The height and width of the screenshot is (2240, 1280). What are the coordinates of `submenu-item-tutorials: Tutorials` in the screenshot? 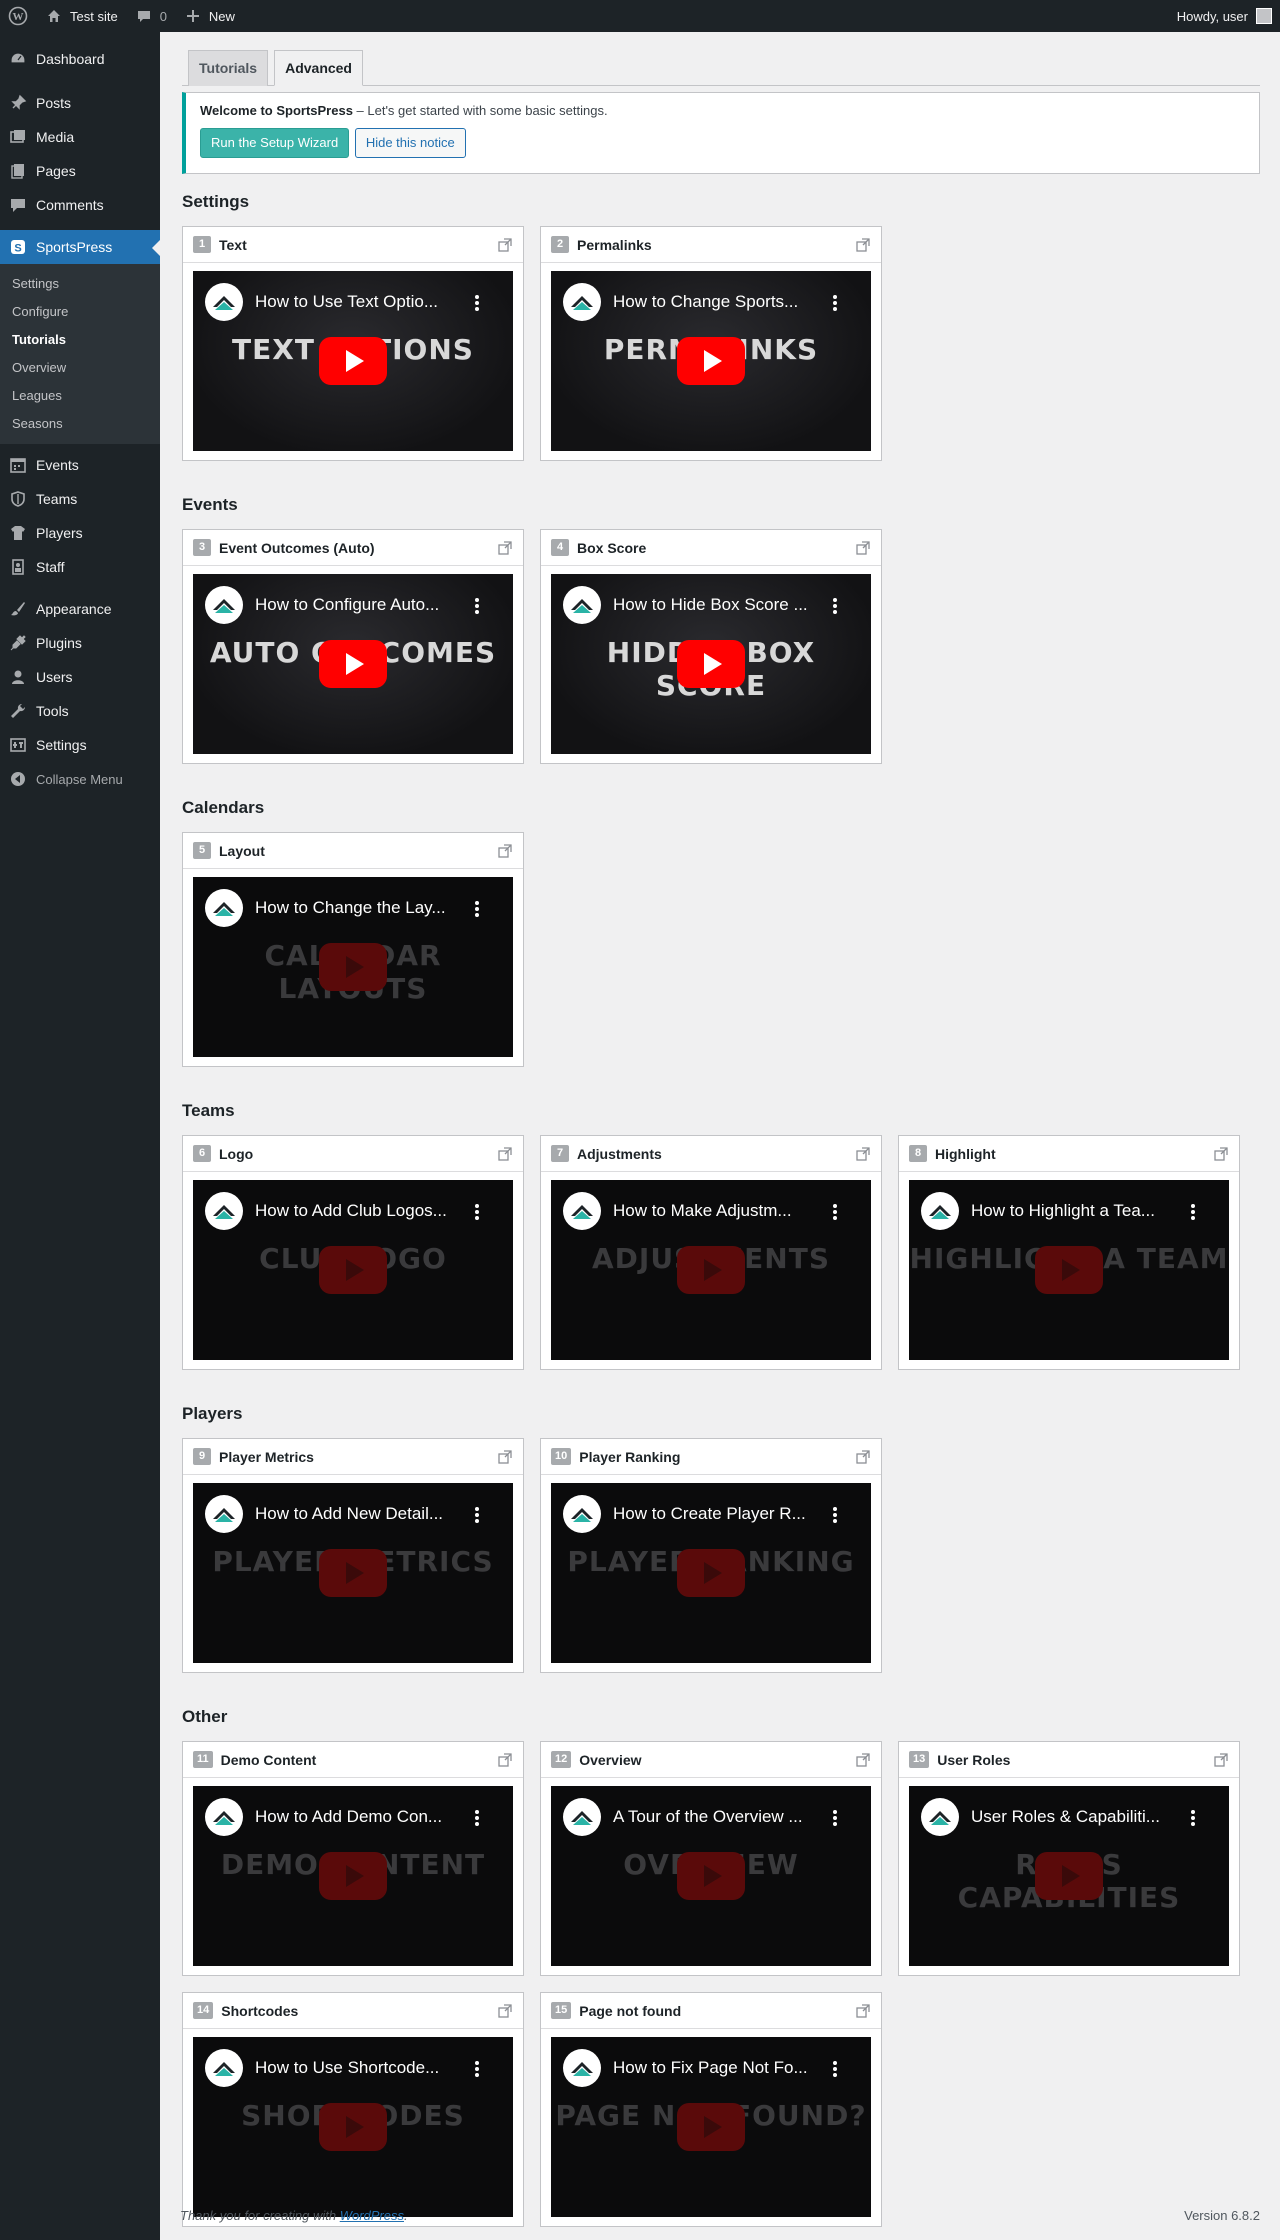 It's located at (80, 340).